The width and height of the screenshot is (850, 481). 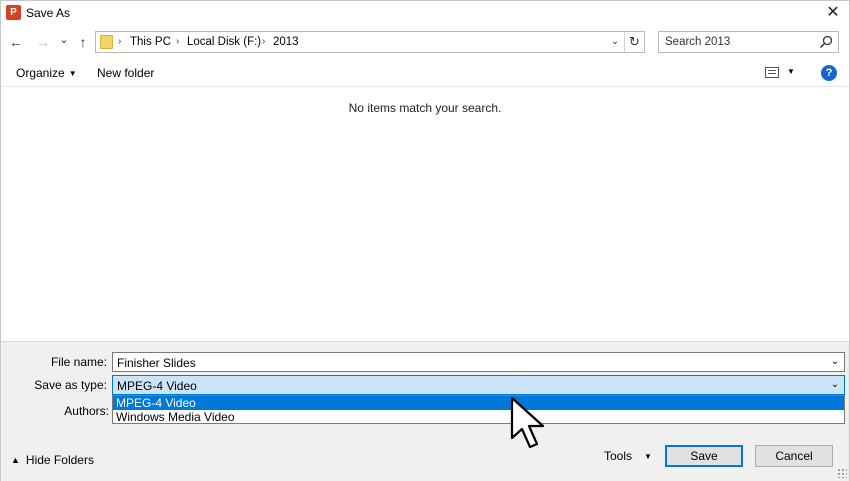 I want to click on save-button: Save, so click(x=704, y=456).